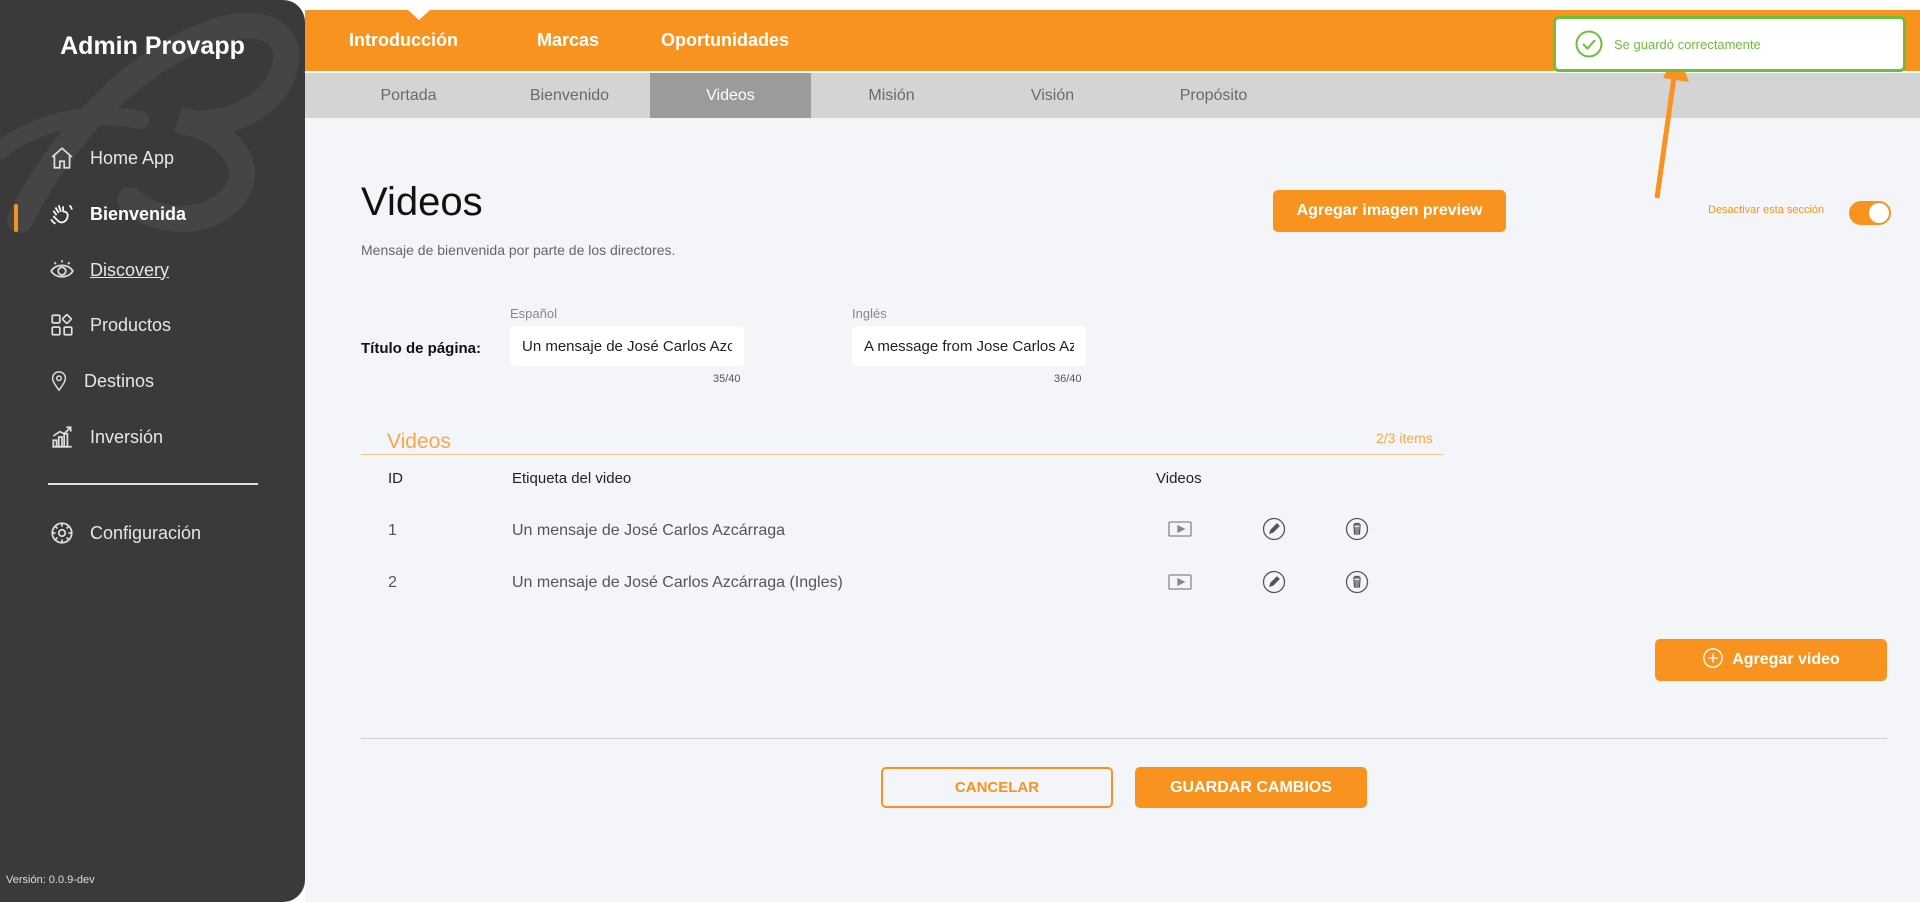 This screenshot has width=1920, height=902. I want to click on add-video-label: Agregar video, so click(1786, 659).